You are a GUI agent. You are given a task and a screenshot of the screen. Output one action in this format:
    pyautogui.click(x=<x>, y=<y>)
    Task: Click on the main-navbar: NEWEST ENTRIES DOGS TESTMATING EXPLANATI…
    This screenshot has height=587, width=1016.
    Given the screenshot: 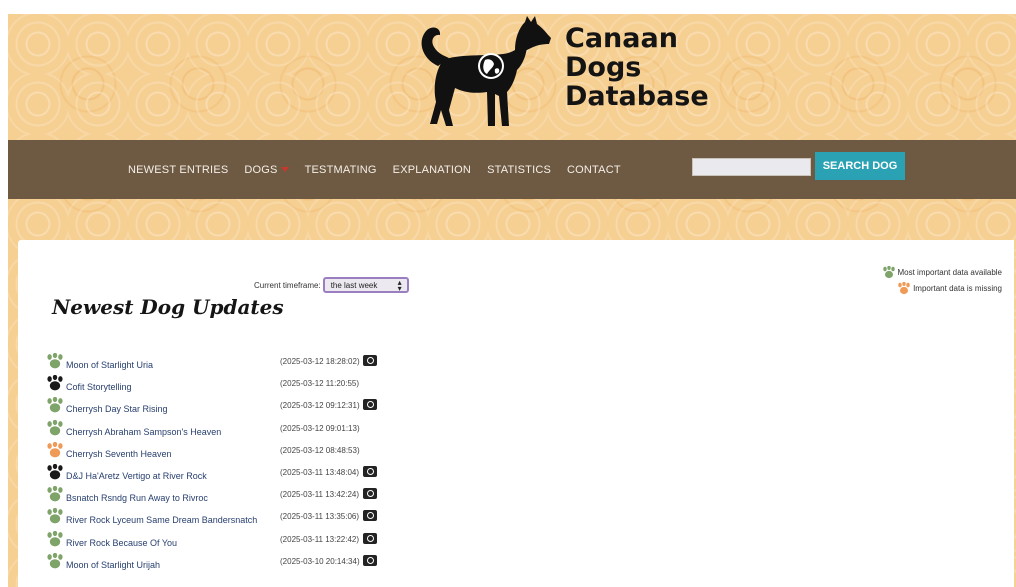 What is the action you would take?
    pyautogui.click(x=512, y=169)
    